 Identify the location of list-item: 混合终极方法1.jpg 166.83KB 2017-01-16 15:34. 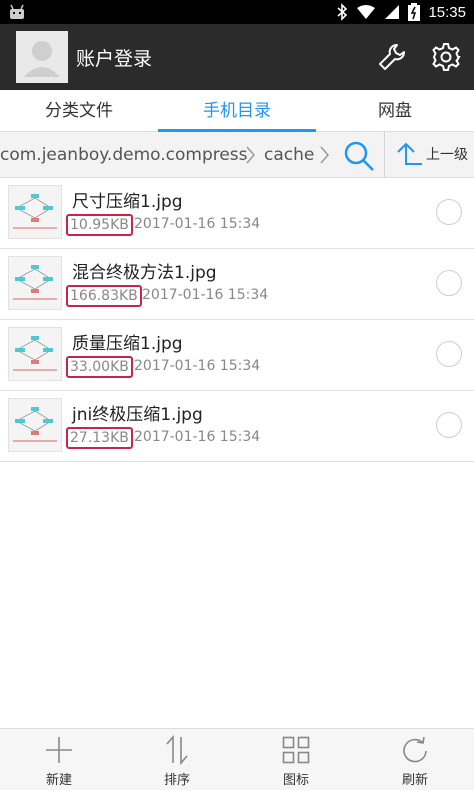
(237, 284).